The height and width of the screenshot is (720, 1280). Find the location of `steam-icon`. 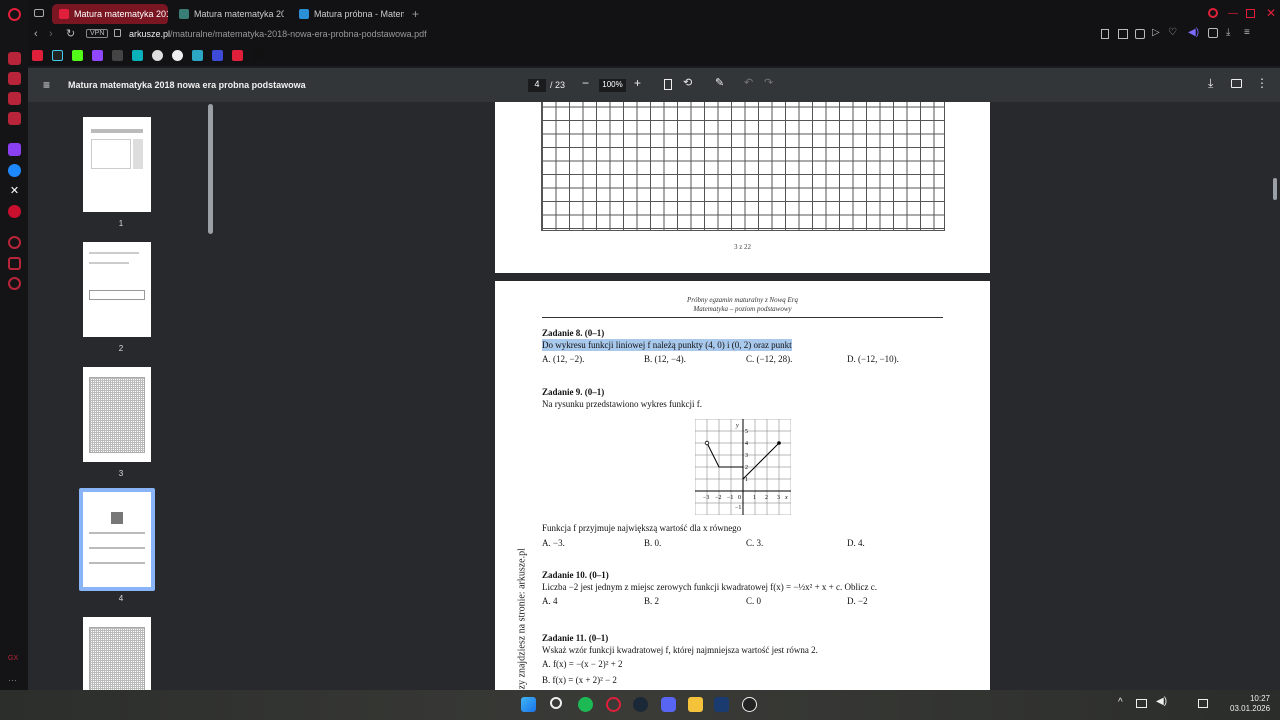

steam-icon is located at coordinates (640, 704).